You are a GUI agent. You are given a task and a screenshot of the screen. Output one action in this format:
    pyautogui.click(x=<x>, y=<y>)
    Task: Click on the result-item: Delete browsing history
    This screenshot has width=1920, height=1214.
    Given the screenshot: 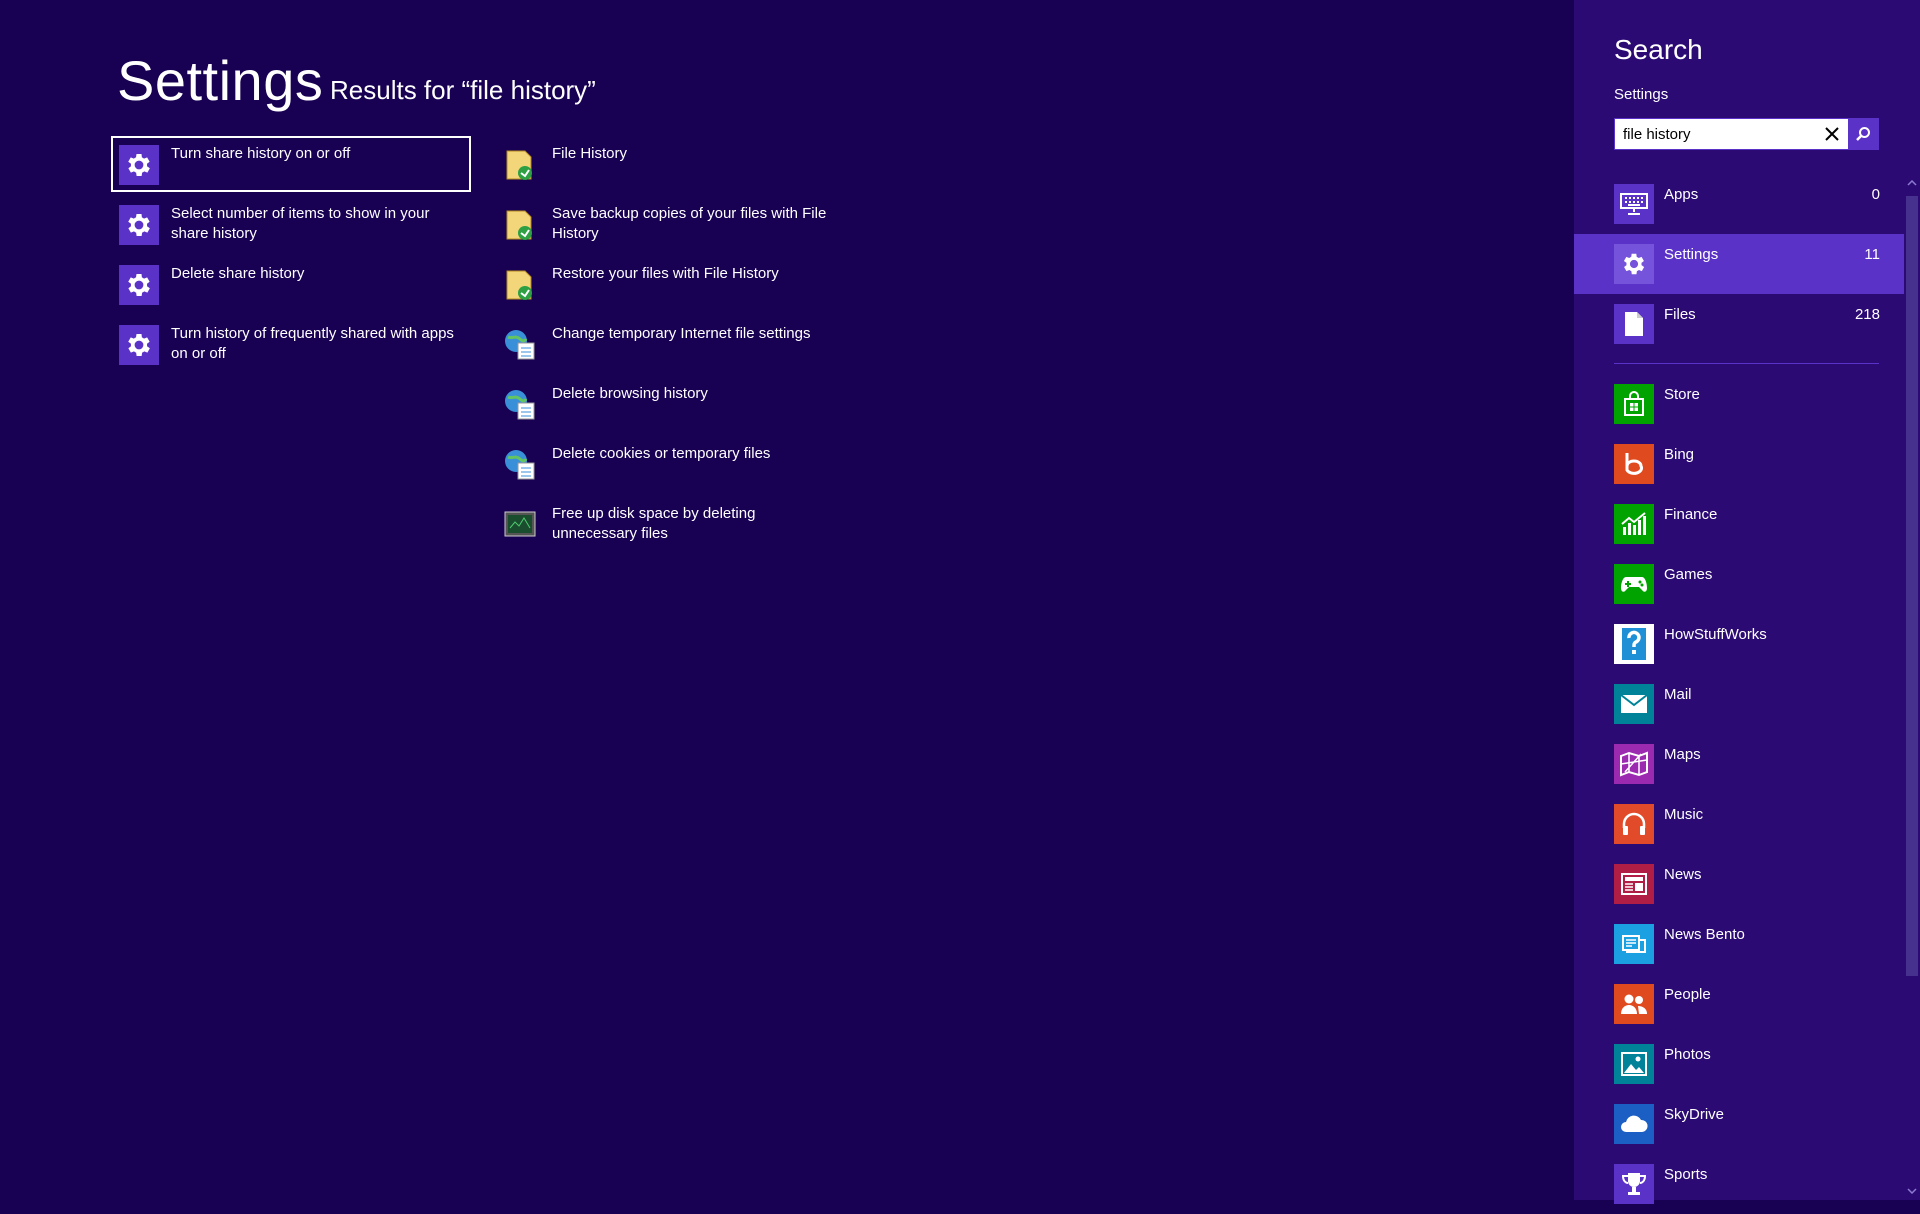 What is the action you would take?
    pyautogui.click(x=672, y=404)
    